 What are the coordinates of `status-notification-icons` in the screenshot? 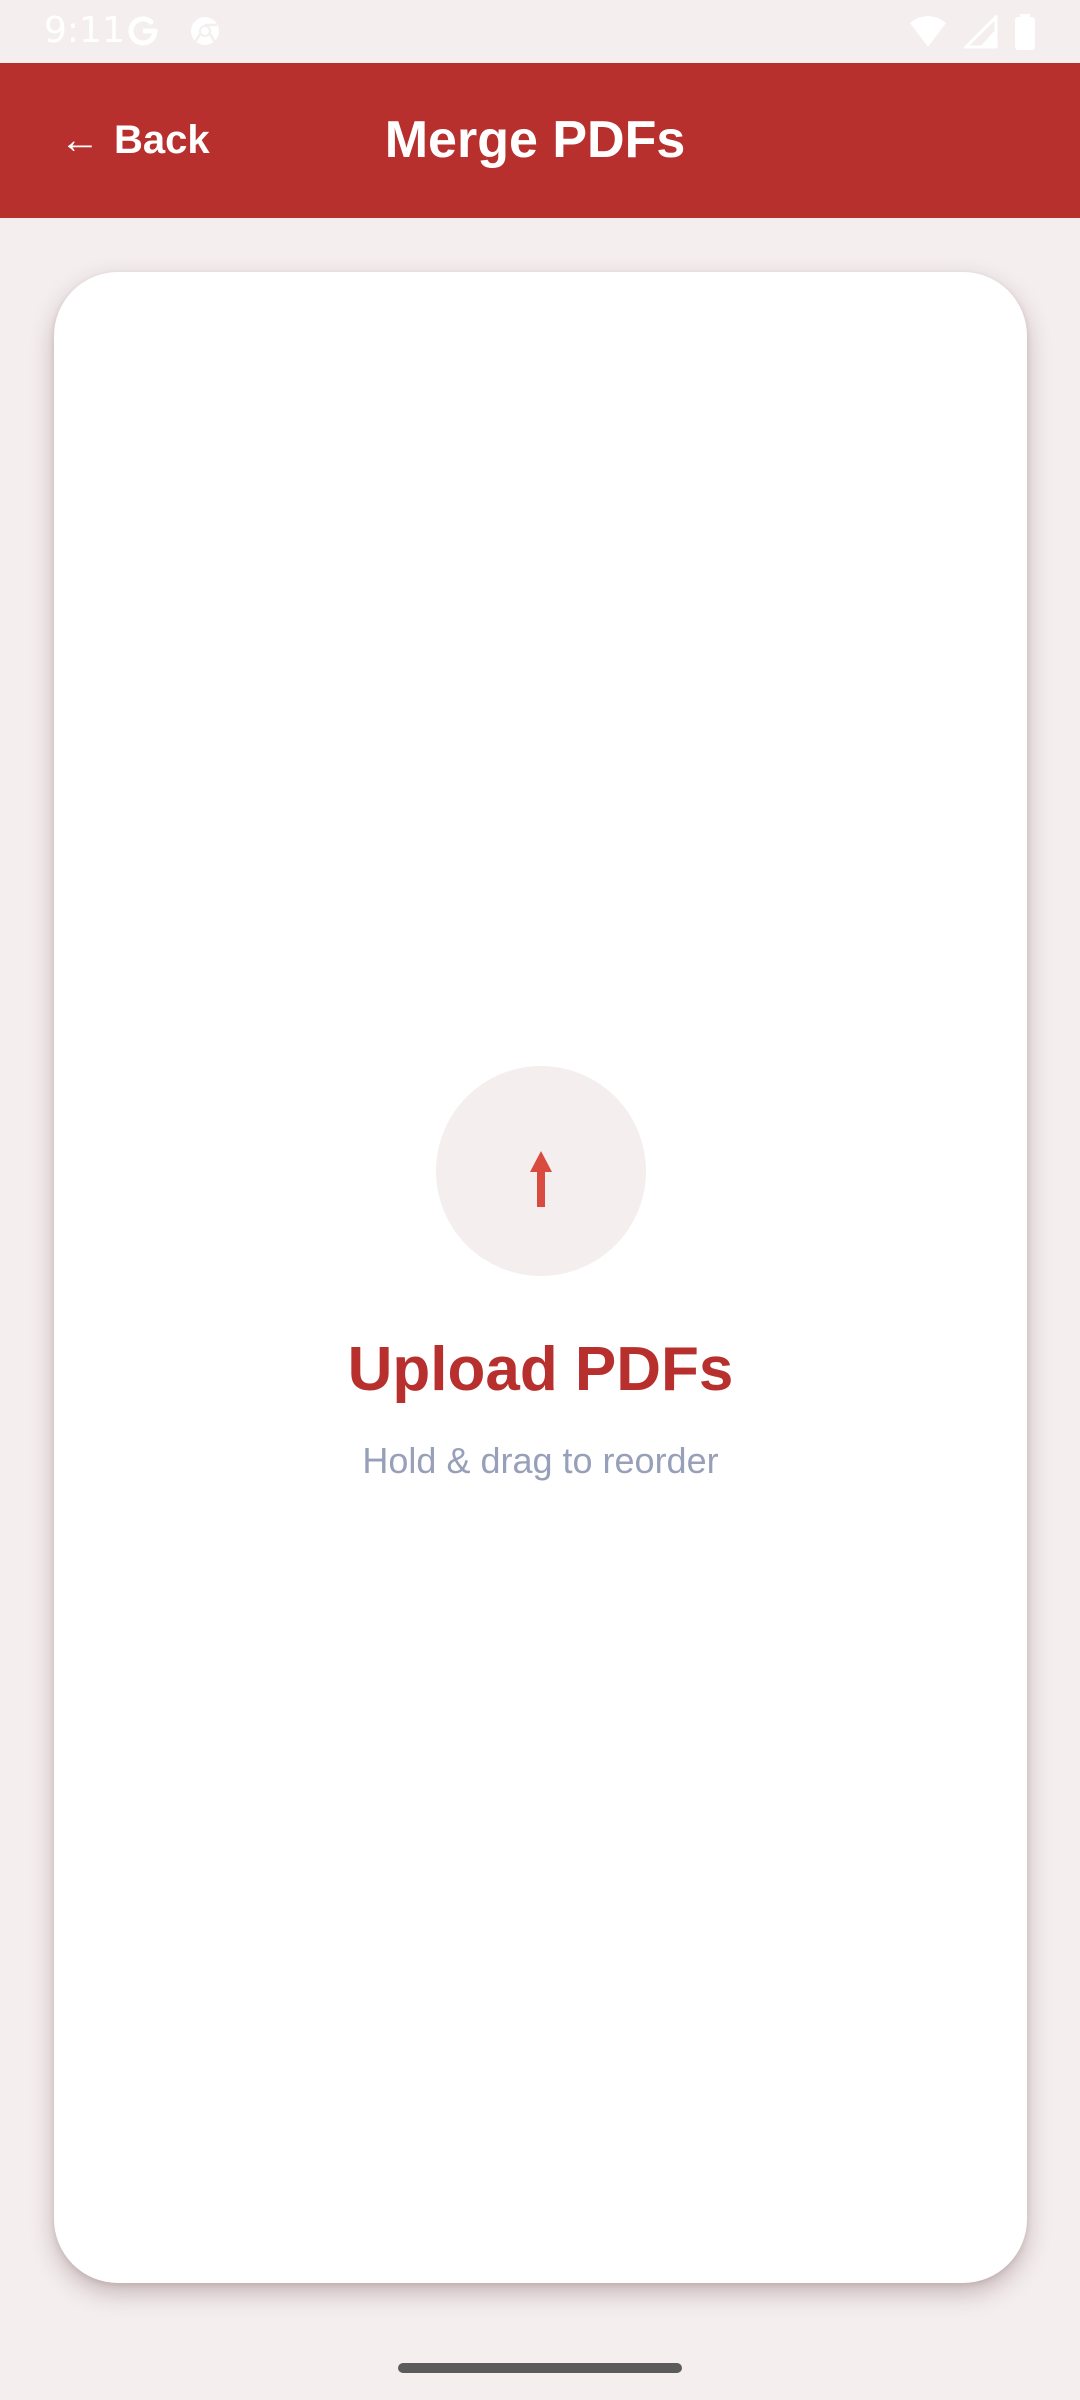 It's located at (174, 33).